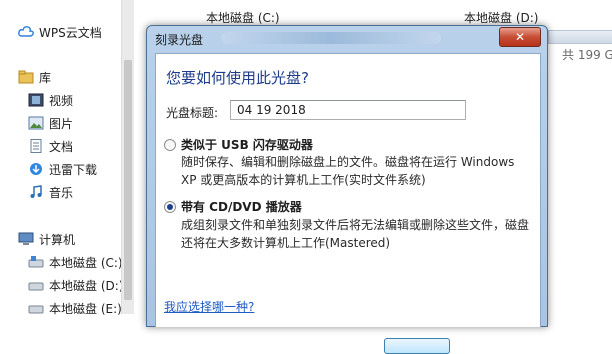 The width and height of the screenshot is (612, 354). Describe the element at coordinates (192, 113) in the screenshot. I see `disc-title-label: 光盘标题:` at that location.